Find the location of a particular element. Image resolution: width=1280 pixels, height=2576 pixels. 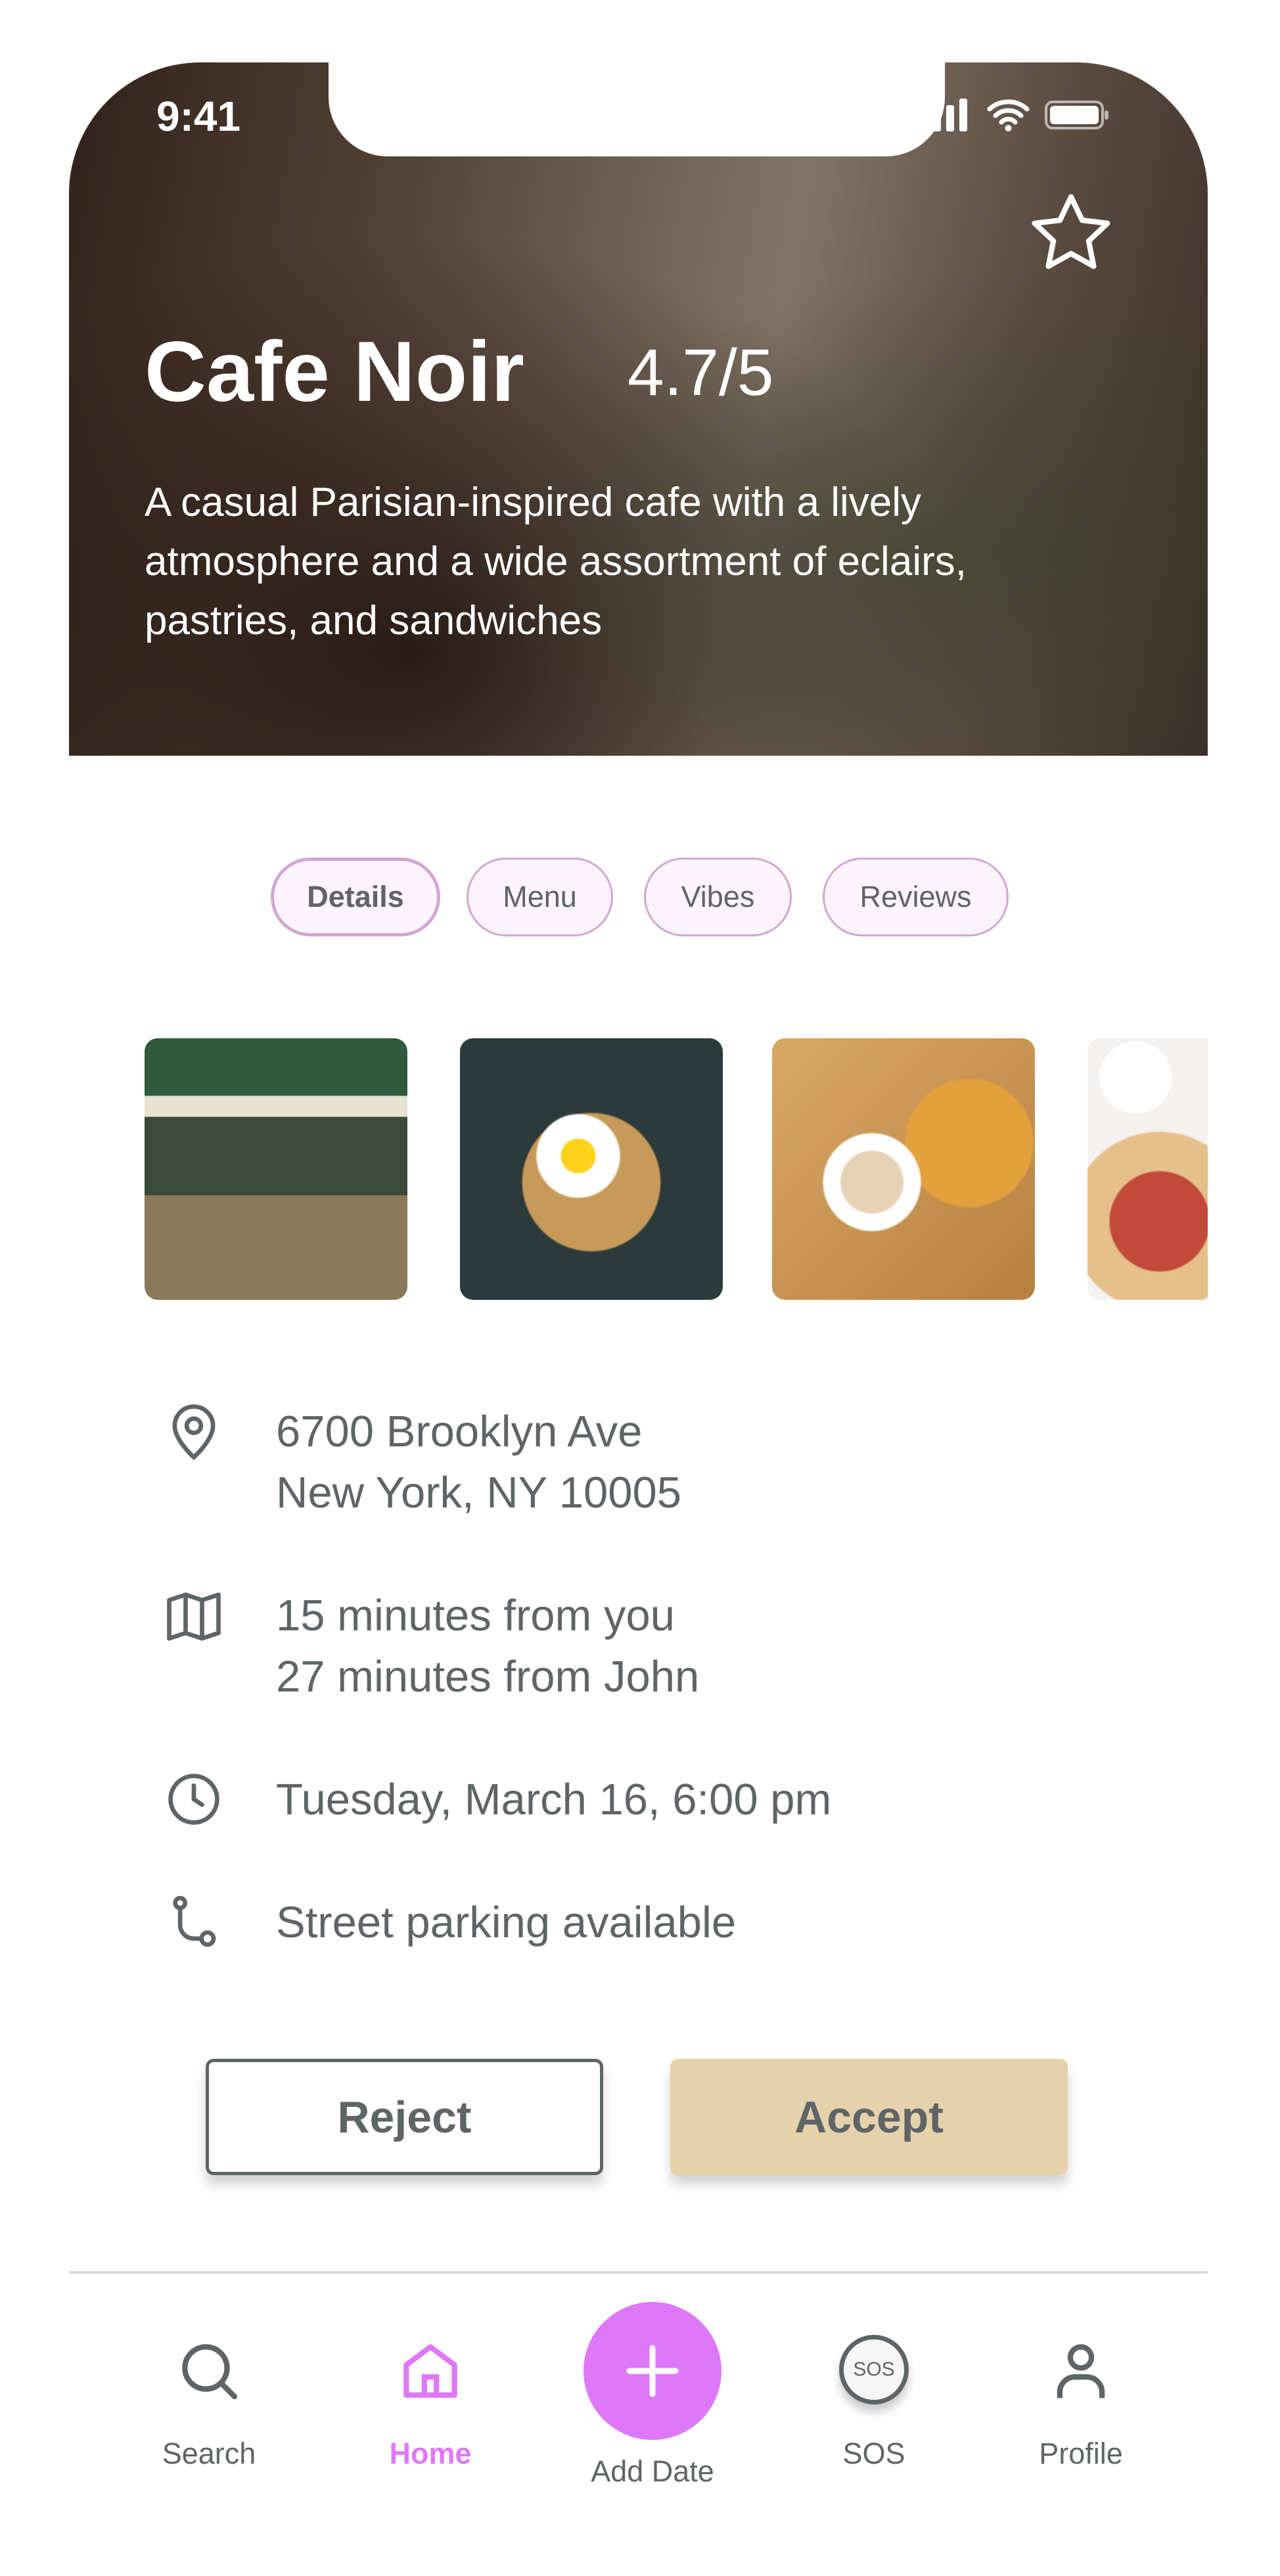

parking-info: Street parking available is located at coordinates (507, 1923).